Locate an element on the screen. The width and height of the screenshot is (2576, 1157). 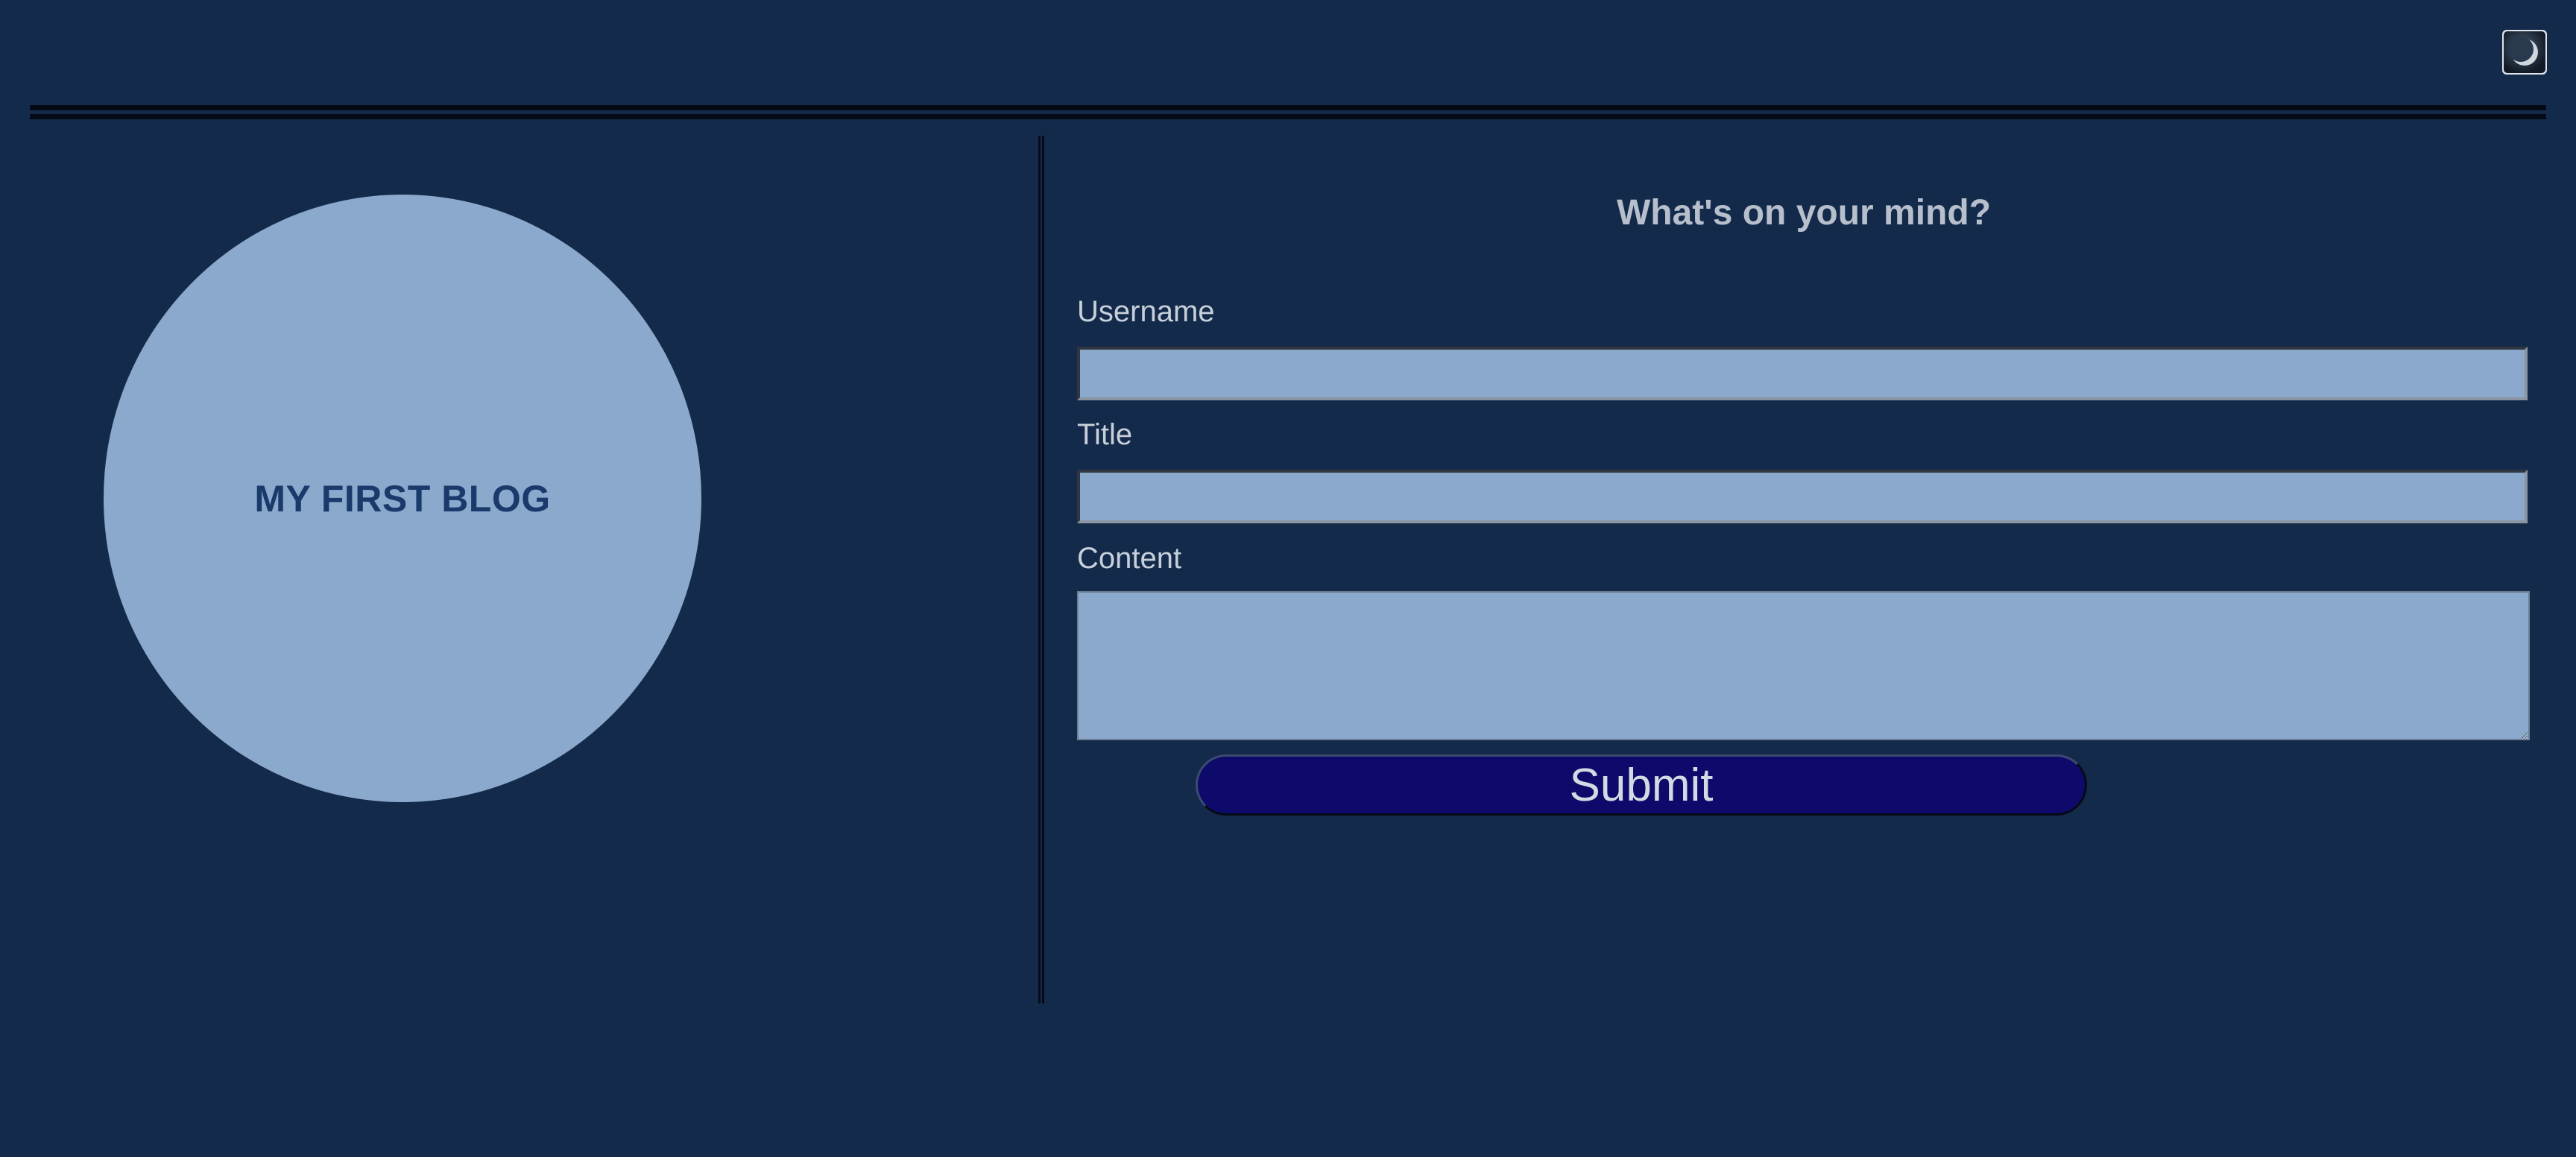
blog-logo-text: MY FIRST BLOG is located at coordinates (402, 498).